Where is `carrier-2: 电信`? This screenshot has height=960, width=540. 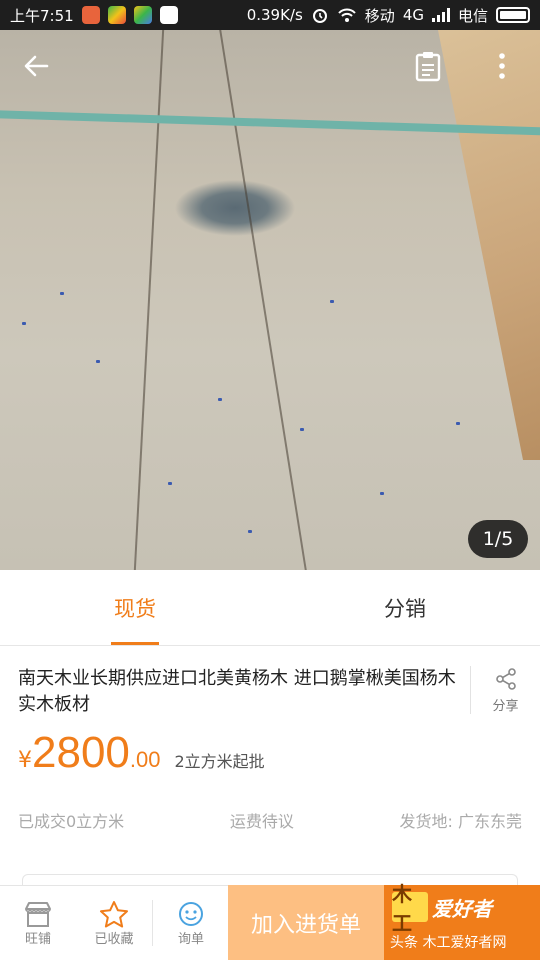 carrier-2: 电信 is located at coordinates (472, 15).